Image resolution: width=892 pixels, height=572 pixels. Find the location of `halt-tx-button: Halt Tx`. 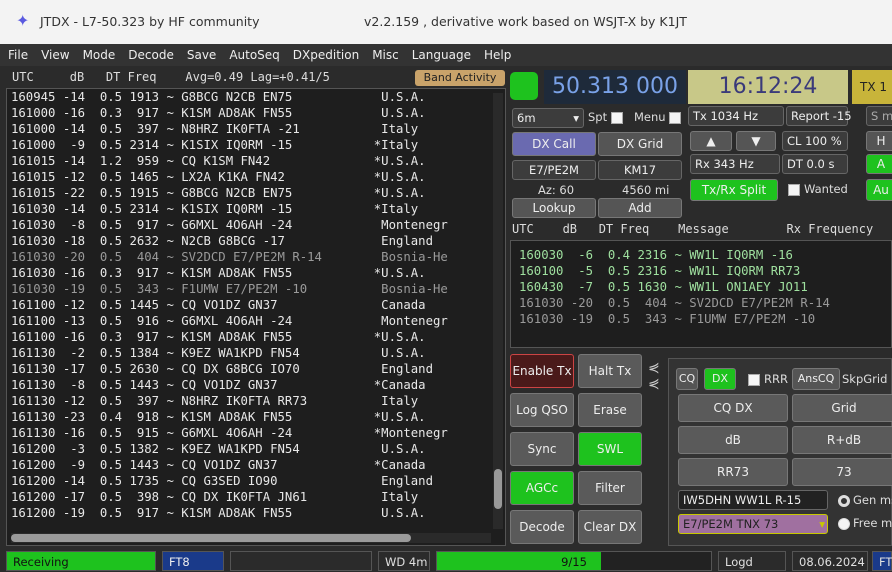

halt-tx-button: Halt Tx is located at coordinates (610, 371).